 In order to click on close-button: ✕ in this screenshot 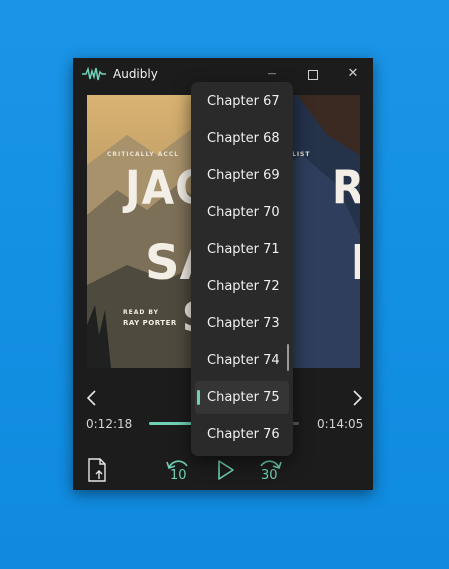, I will do `click(353, 74)`.